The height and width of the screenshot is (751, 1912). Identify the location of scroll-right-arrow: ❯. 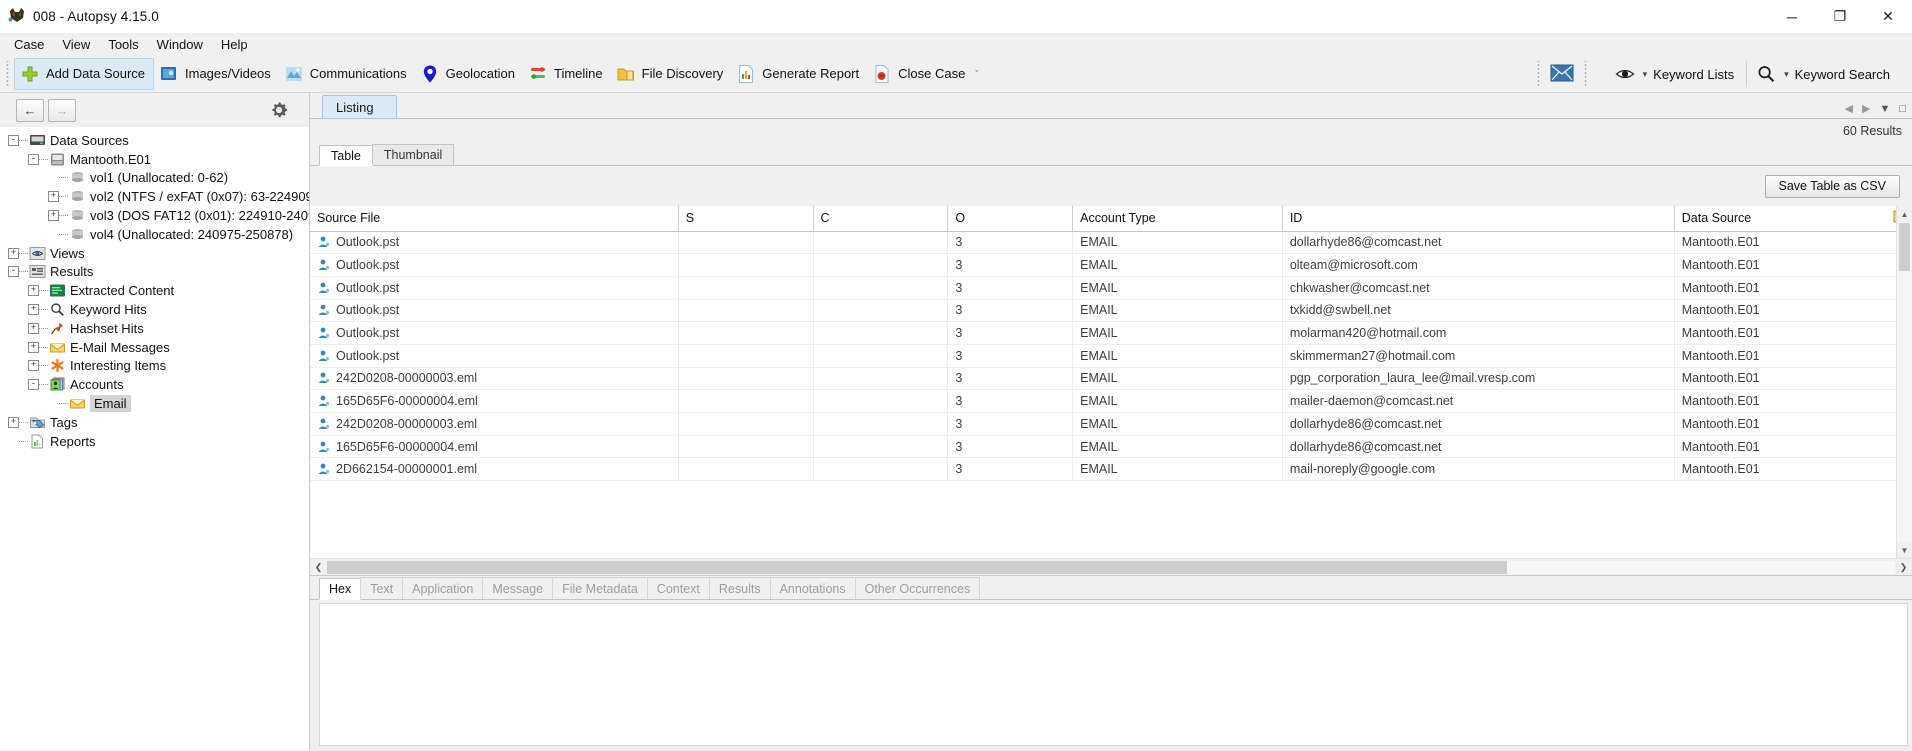
(1903, 567).